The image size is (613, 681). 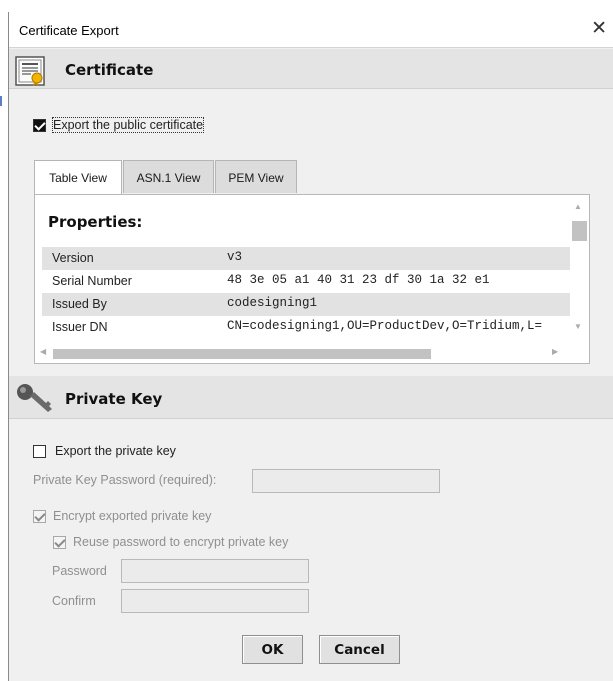 I want to click on tab-table-view: Table View, so click(x=78, y=177).